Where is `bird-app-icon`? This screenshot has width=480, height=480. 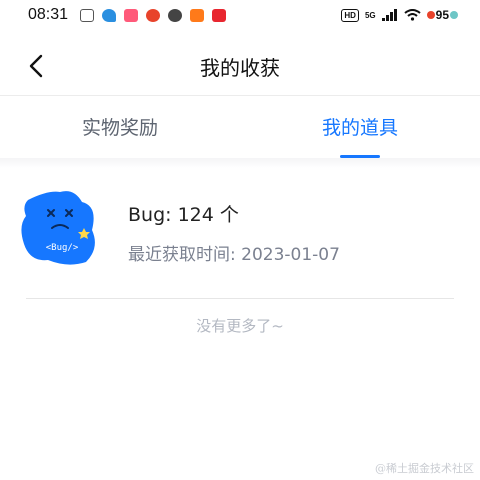 bird-app-icon is located at coordinates (109, 15).